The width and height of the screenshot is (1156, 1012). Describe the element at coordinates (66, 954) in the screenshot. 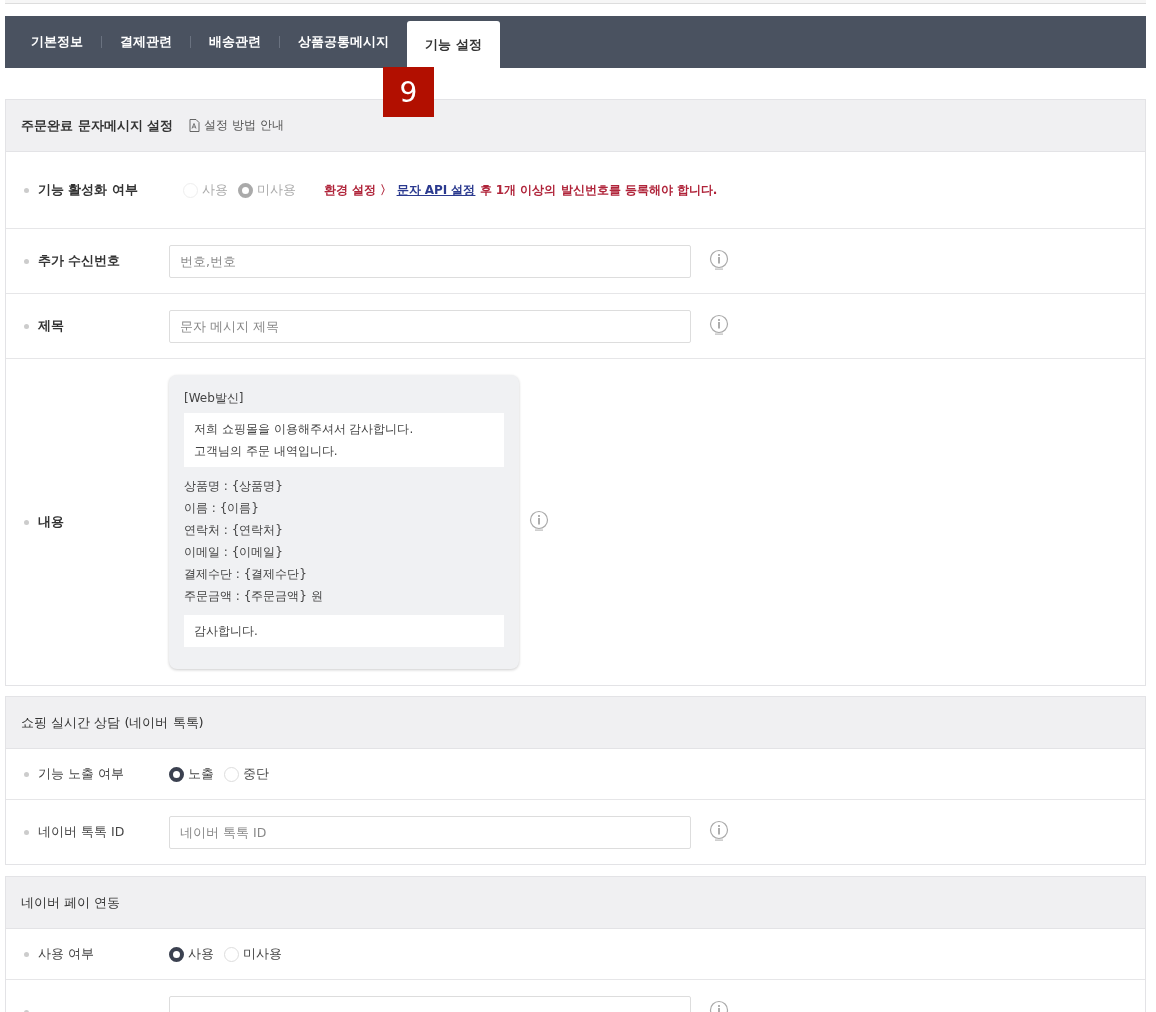

I see `field-label: 사용 여부` at that location.